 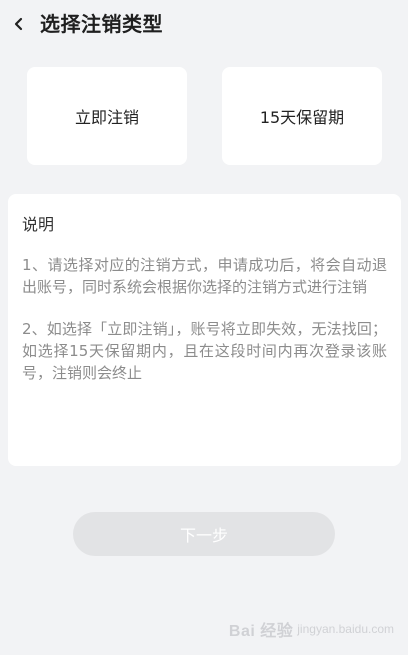 I want to click on page-title: 选择注销类型, so click(x=101, y=24).